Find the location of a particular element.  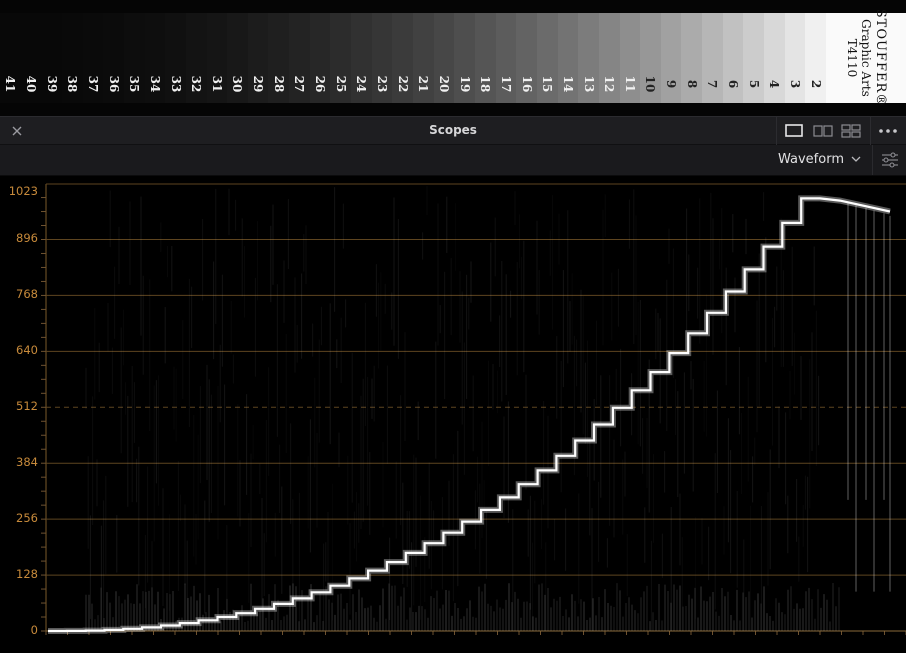

logo-text: STOUFFER® Graphic Arts T4110 is located at coordinates (866, 58).